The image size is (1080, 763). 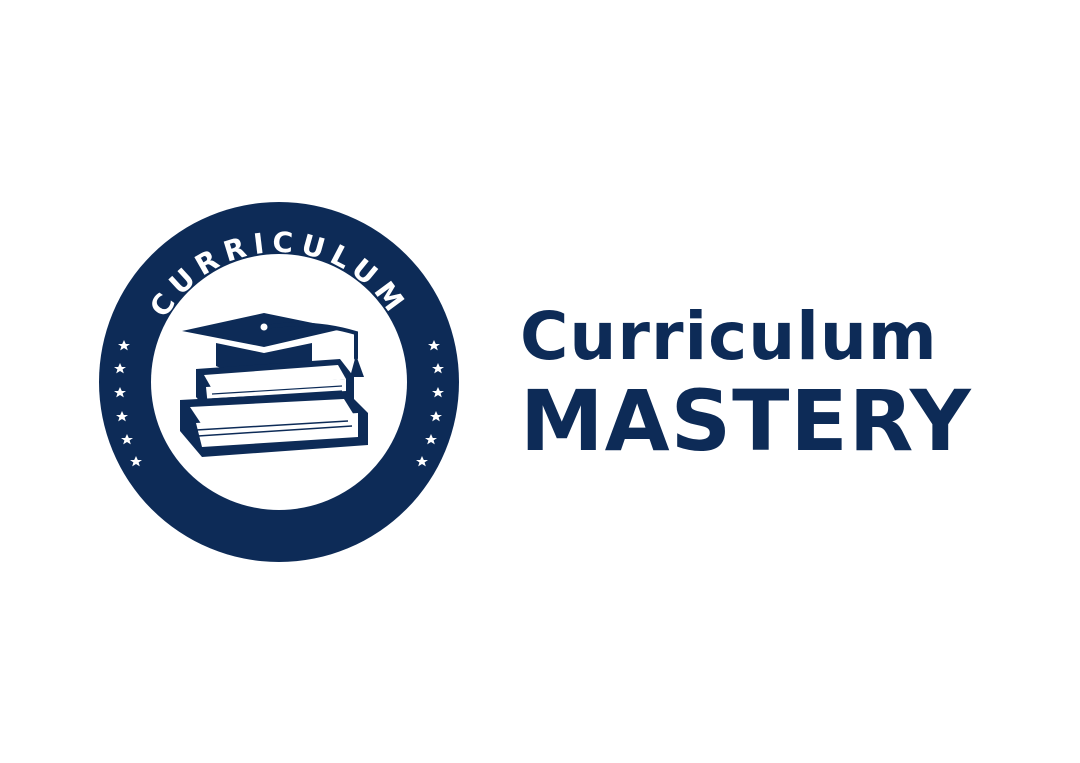 I want to click on book-stack-icon, so click(x=274, y=408).